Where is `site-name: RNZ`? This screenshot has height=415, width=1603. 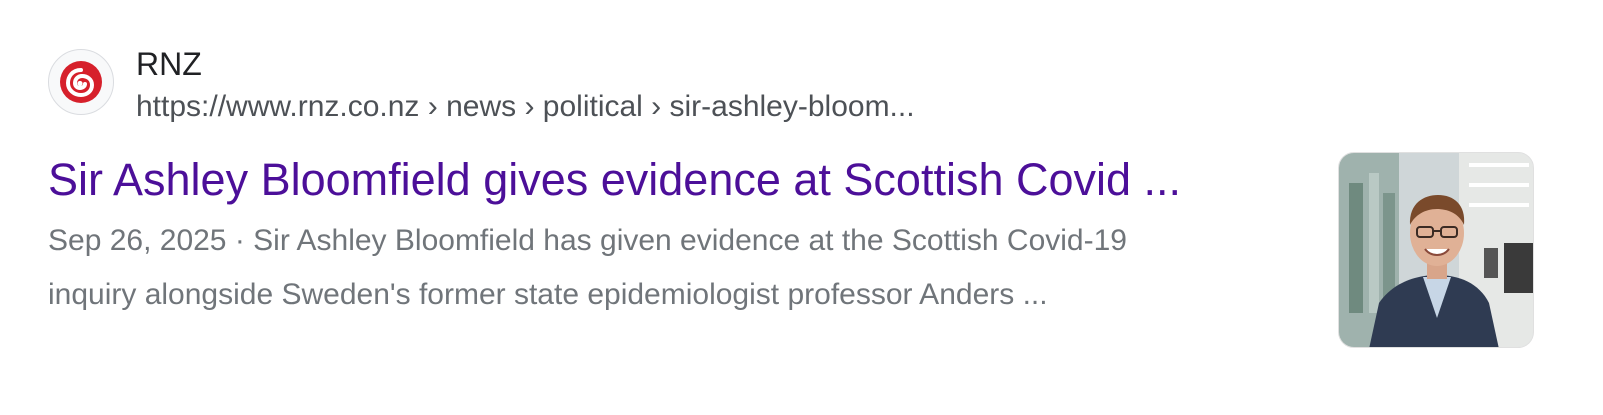 site-name: RNZ is located at coordinates (169, 64).